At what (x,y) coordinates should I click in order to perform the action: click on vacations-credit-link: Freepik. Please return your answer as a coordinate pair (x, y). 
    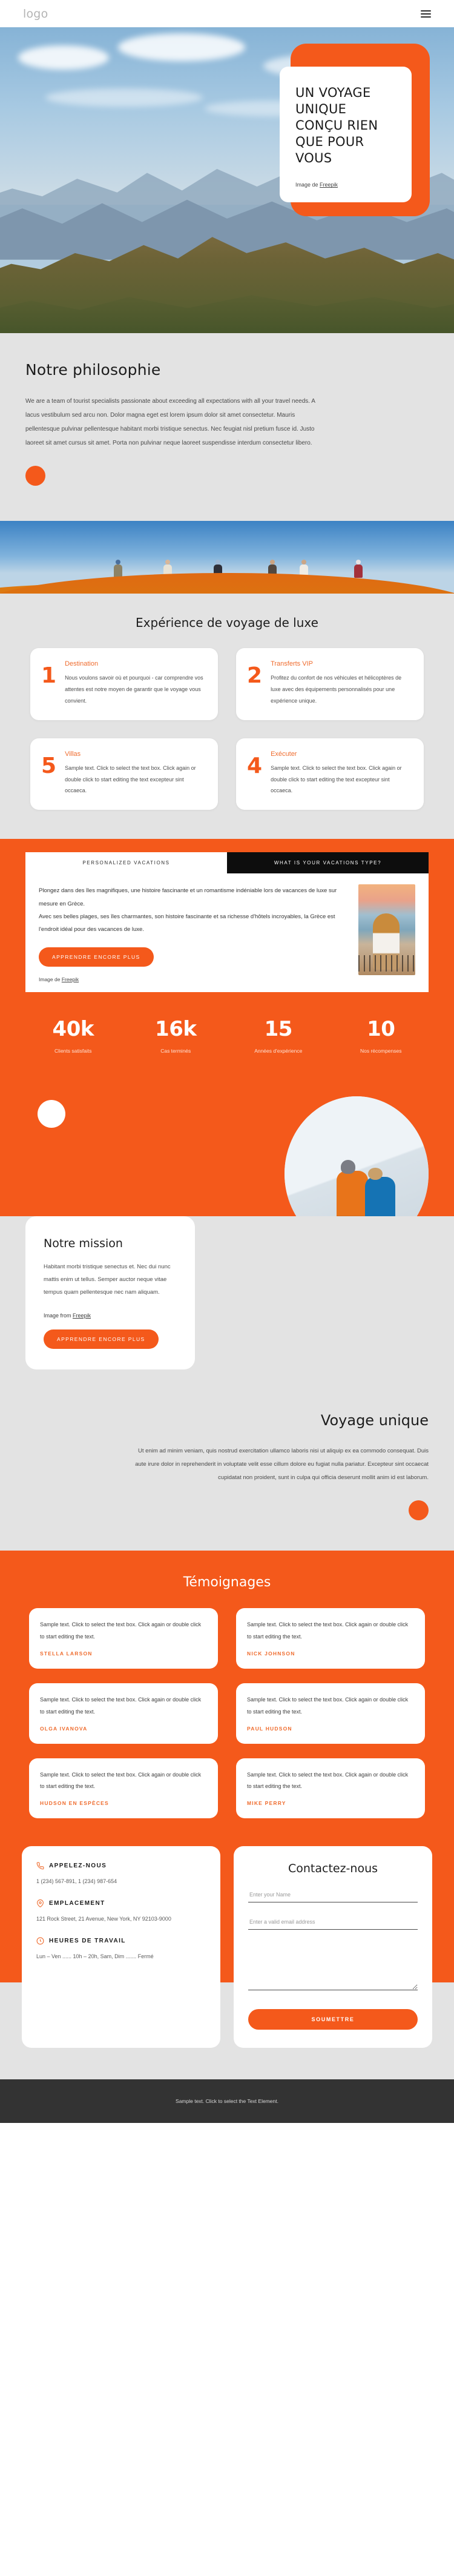
    Looking at the image, I should click on (70, 979).